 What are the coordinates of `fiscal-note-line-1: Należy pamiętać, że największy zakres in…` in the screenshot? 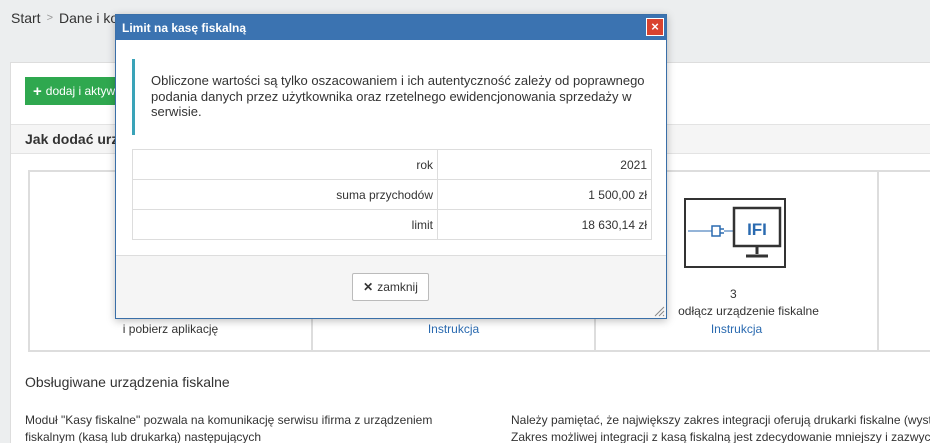 It's located at (720, 420).